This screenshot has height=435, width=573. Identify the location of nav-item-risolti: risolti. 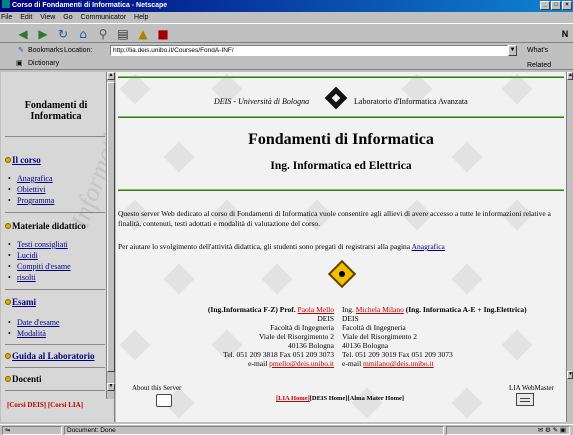
(22, 277).